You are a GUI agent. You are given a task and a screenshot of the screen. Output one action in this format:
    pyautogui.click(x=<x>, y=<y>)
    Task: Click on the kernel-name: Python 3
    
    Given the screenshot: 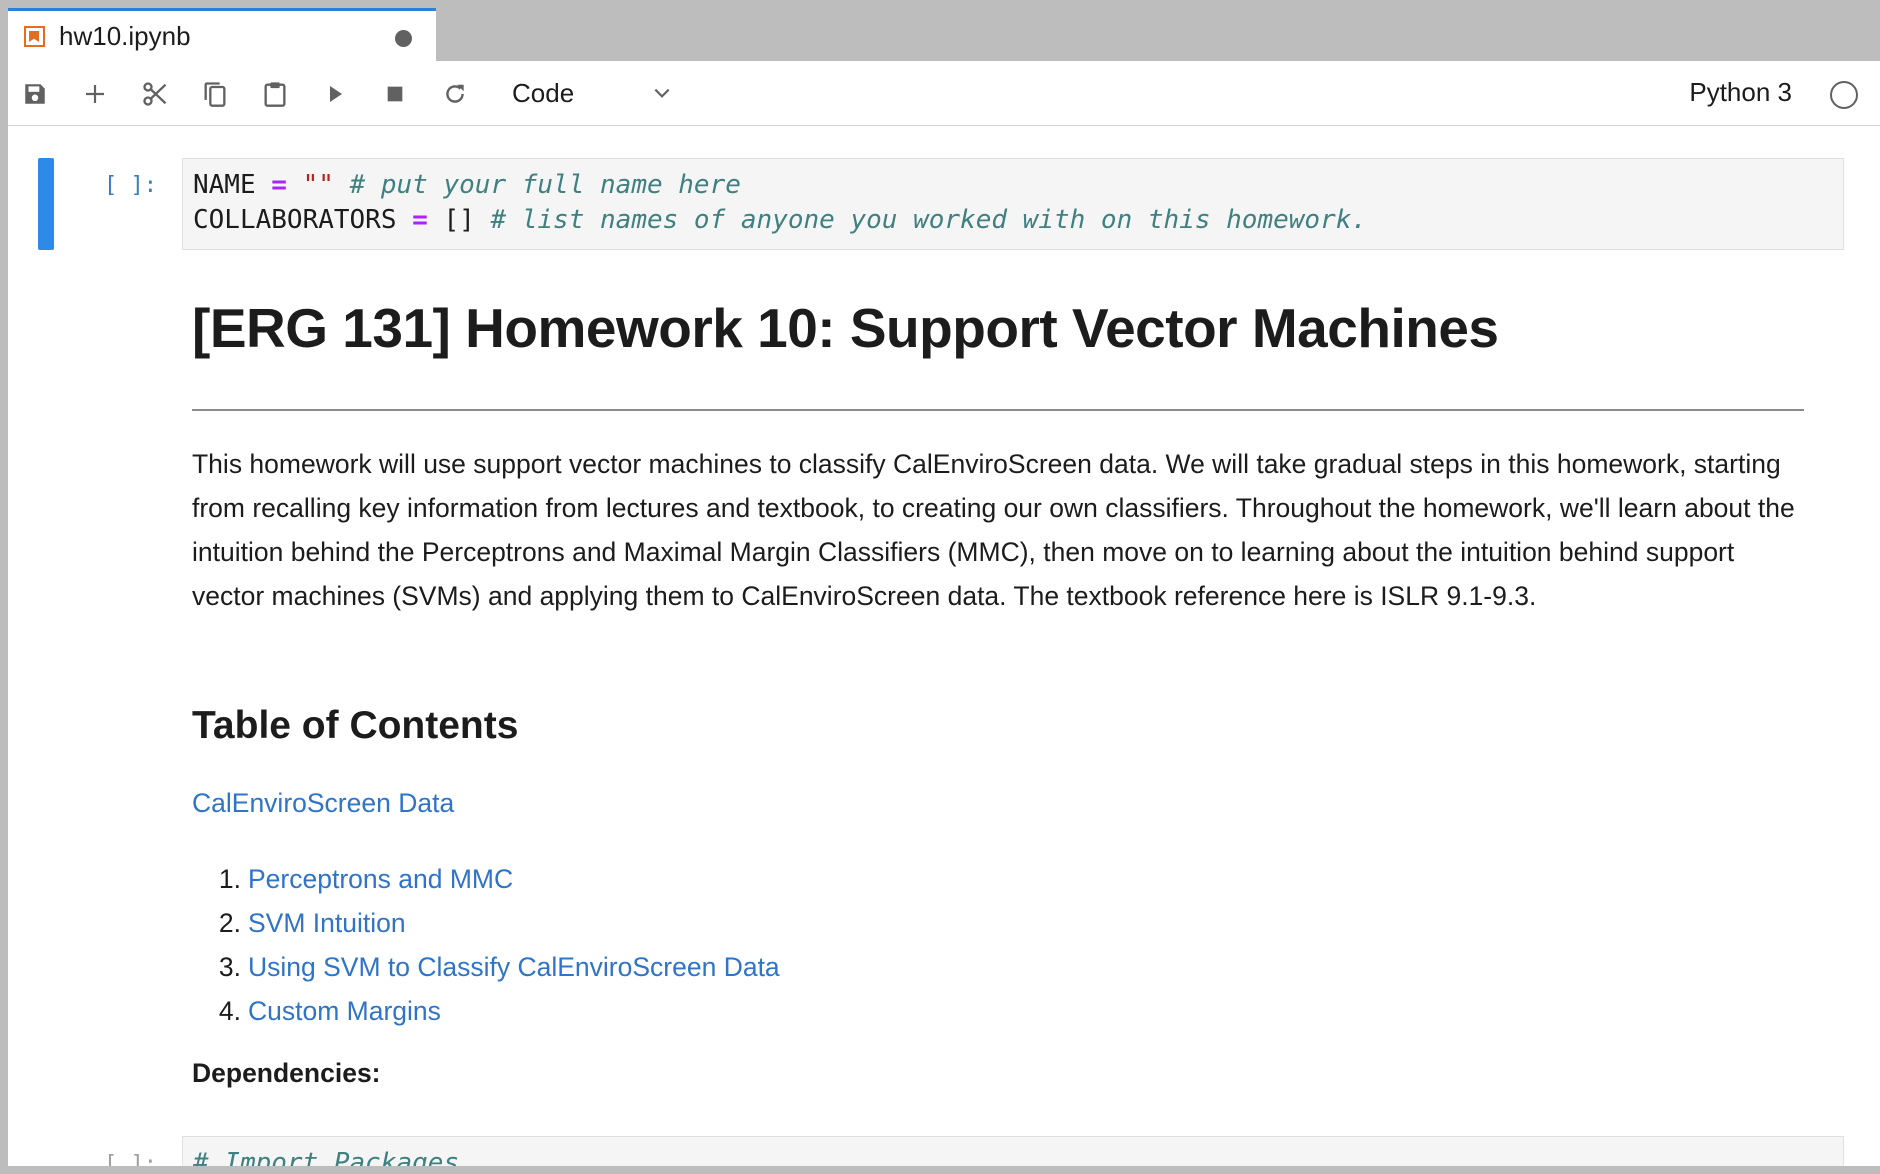 What is the action you would take?
    pyautogui.click(x=1740, y=92)
    